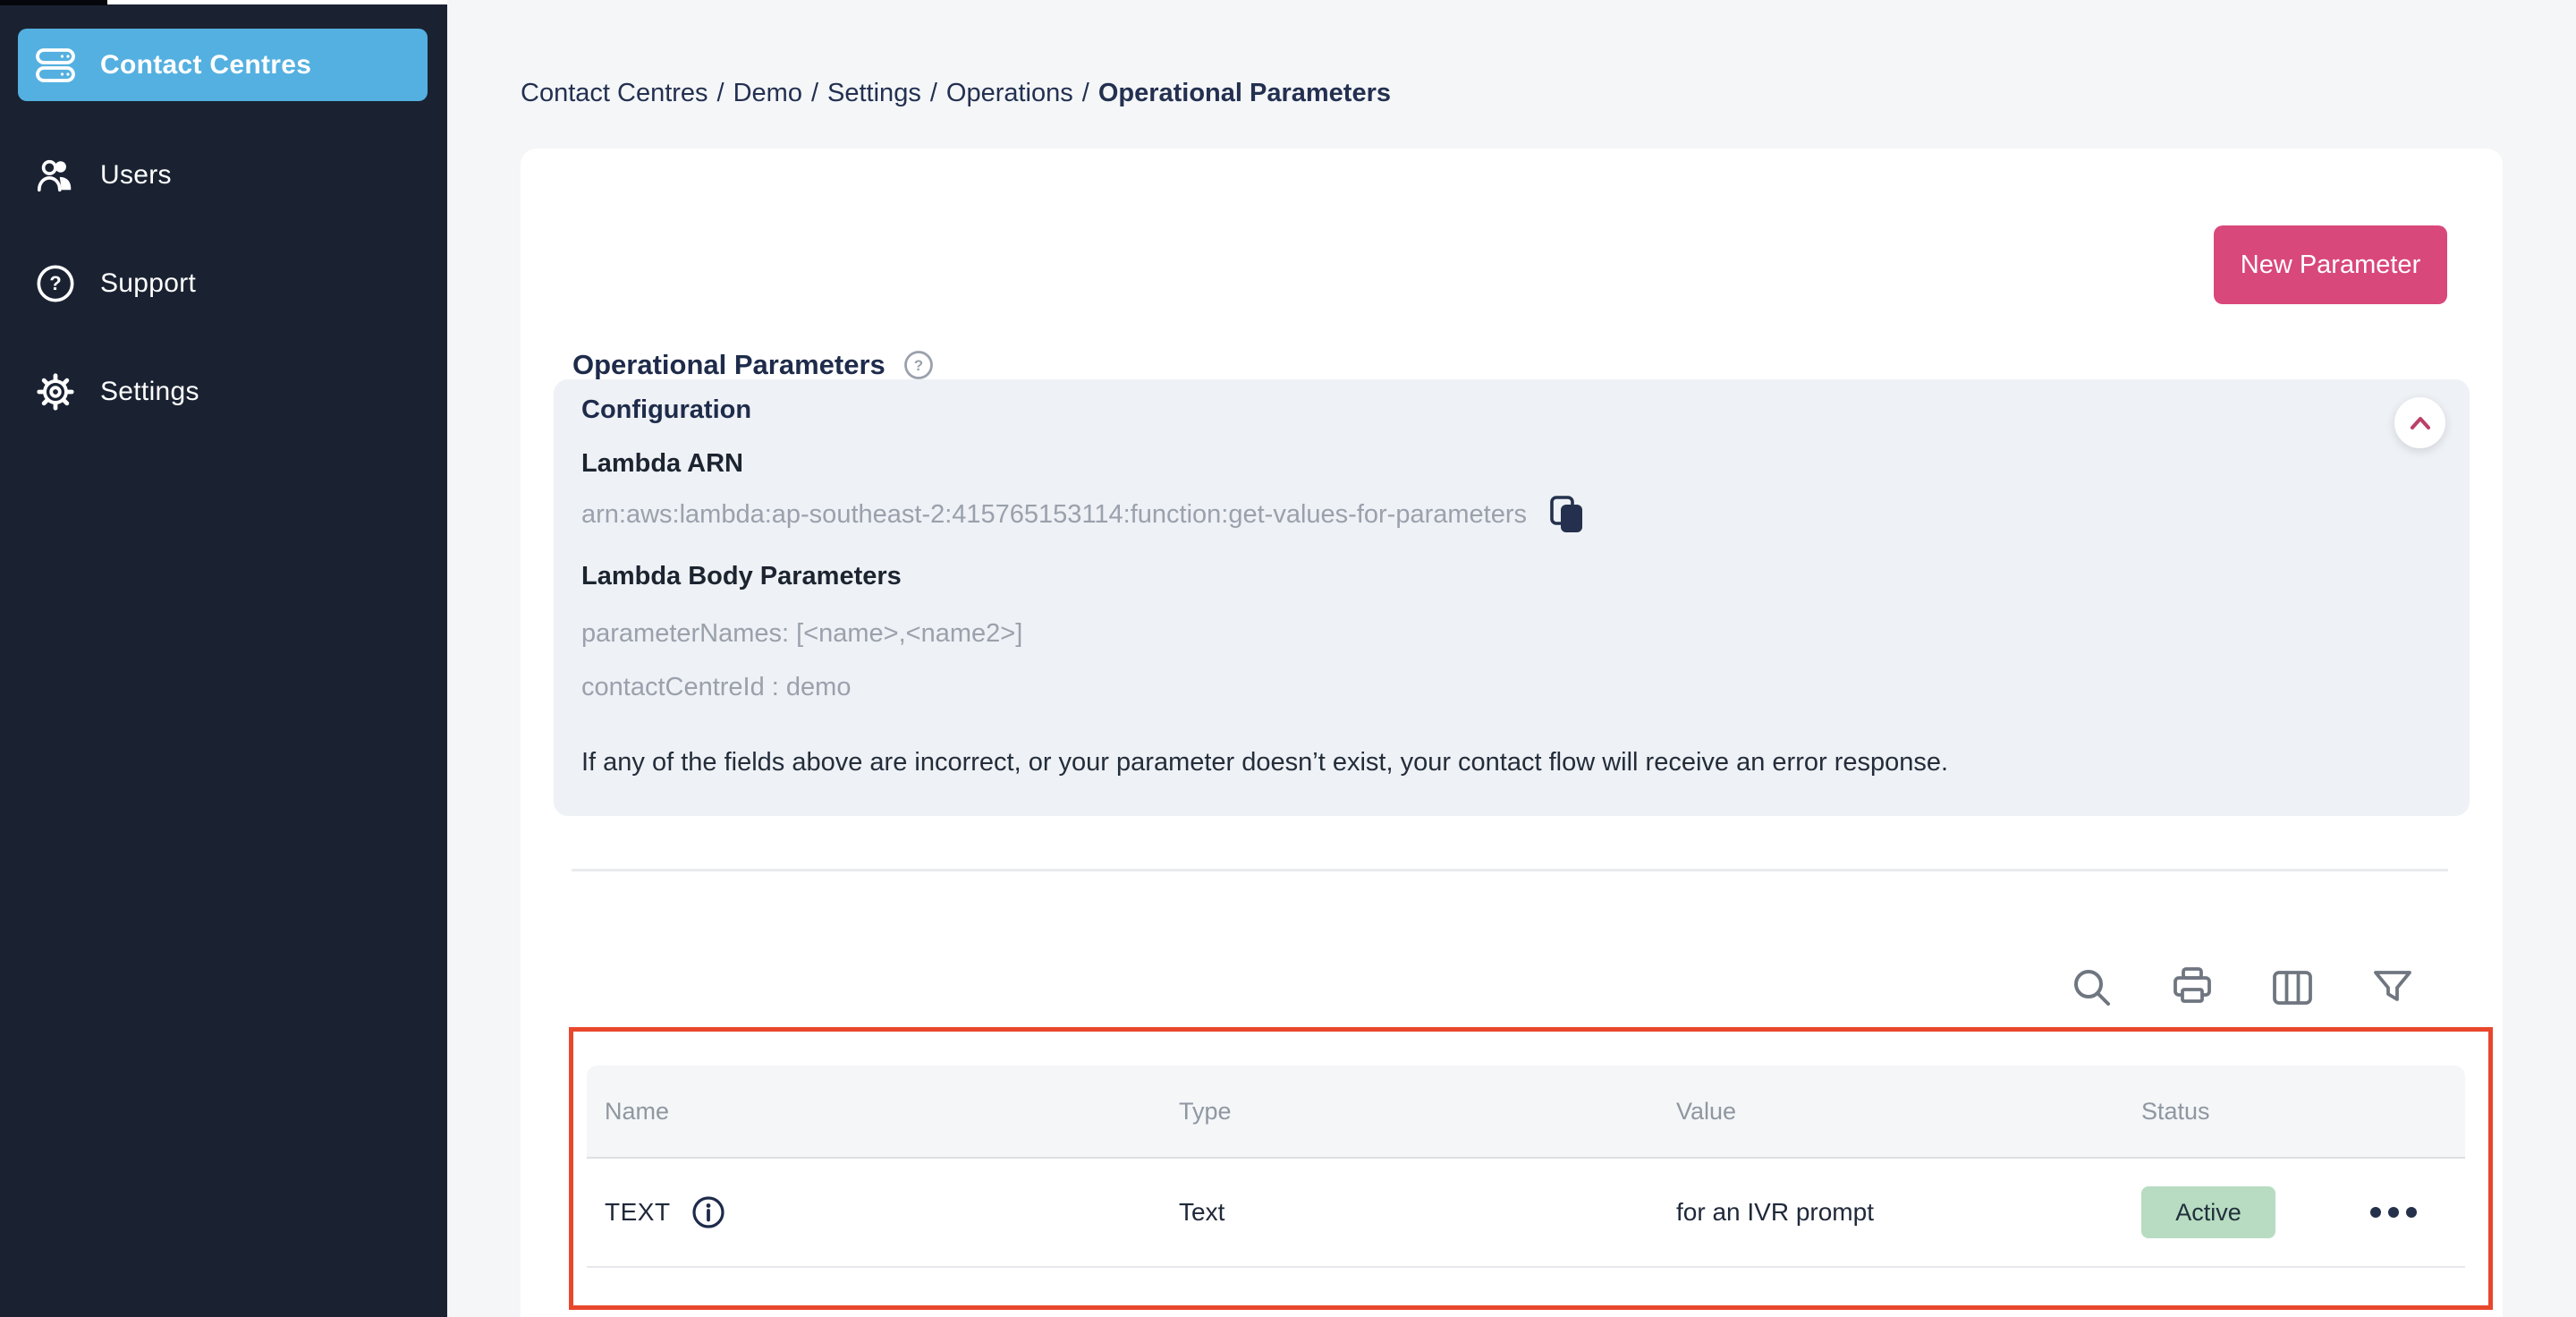 Image resolution: width=2576 pixels, height=1317 pixels. What do you see at coordinates (1526, 1113) in the screenshot?
I see `table-header-row: Name Type Value Status` at bounding box center [1526, 1113].